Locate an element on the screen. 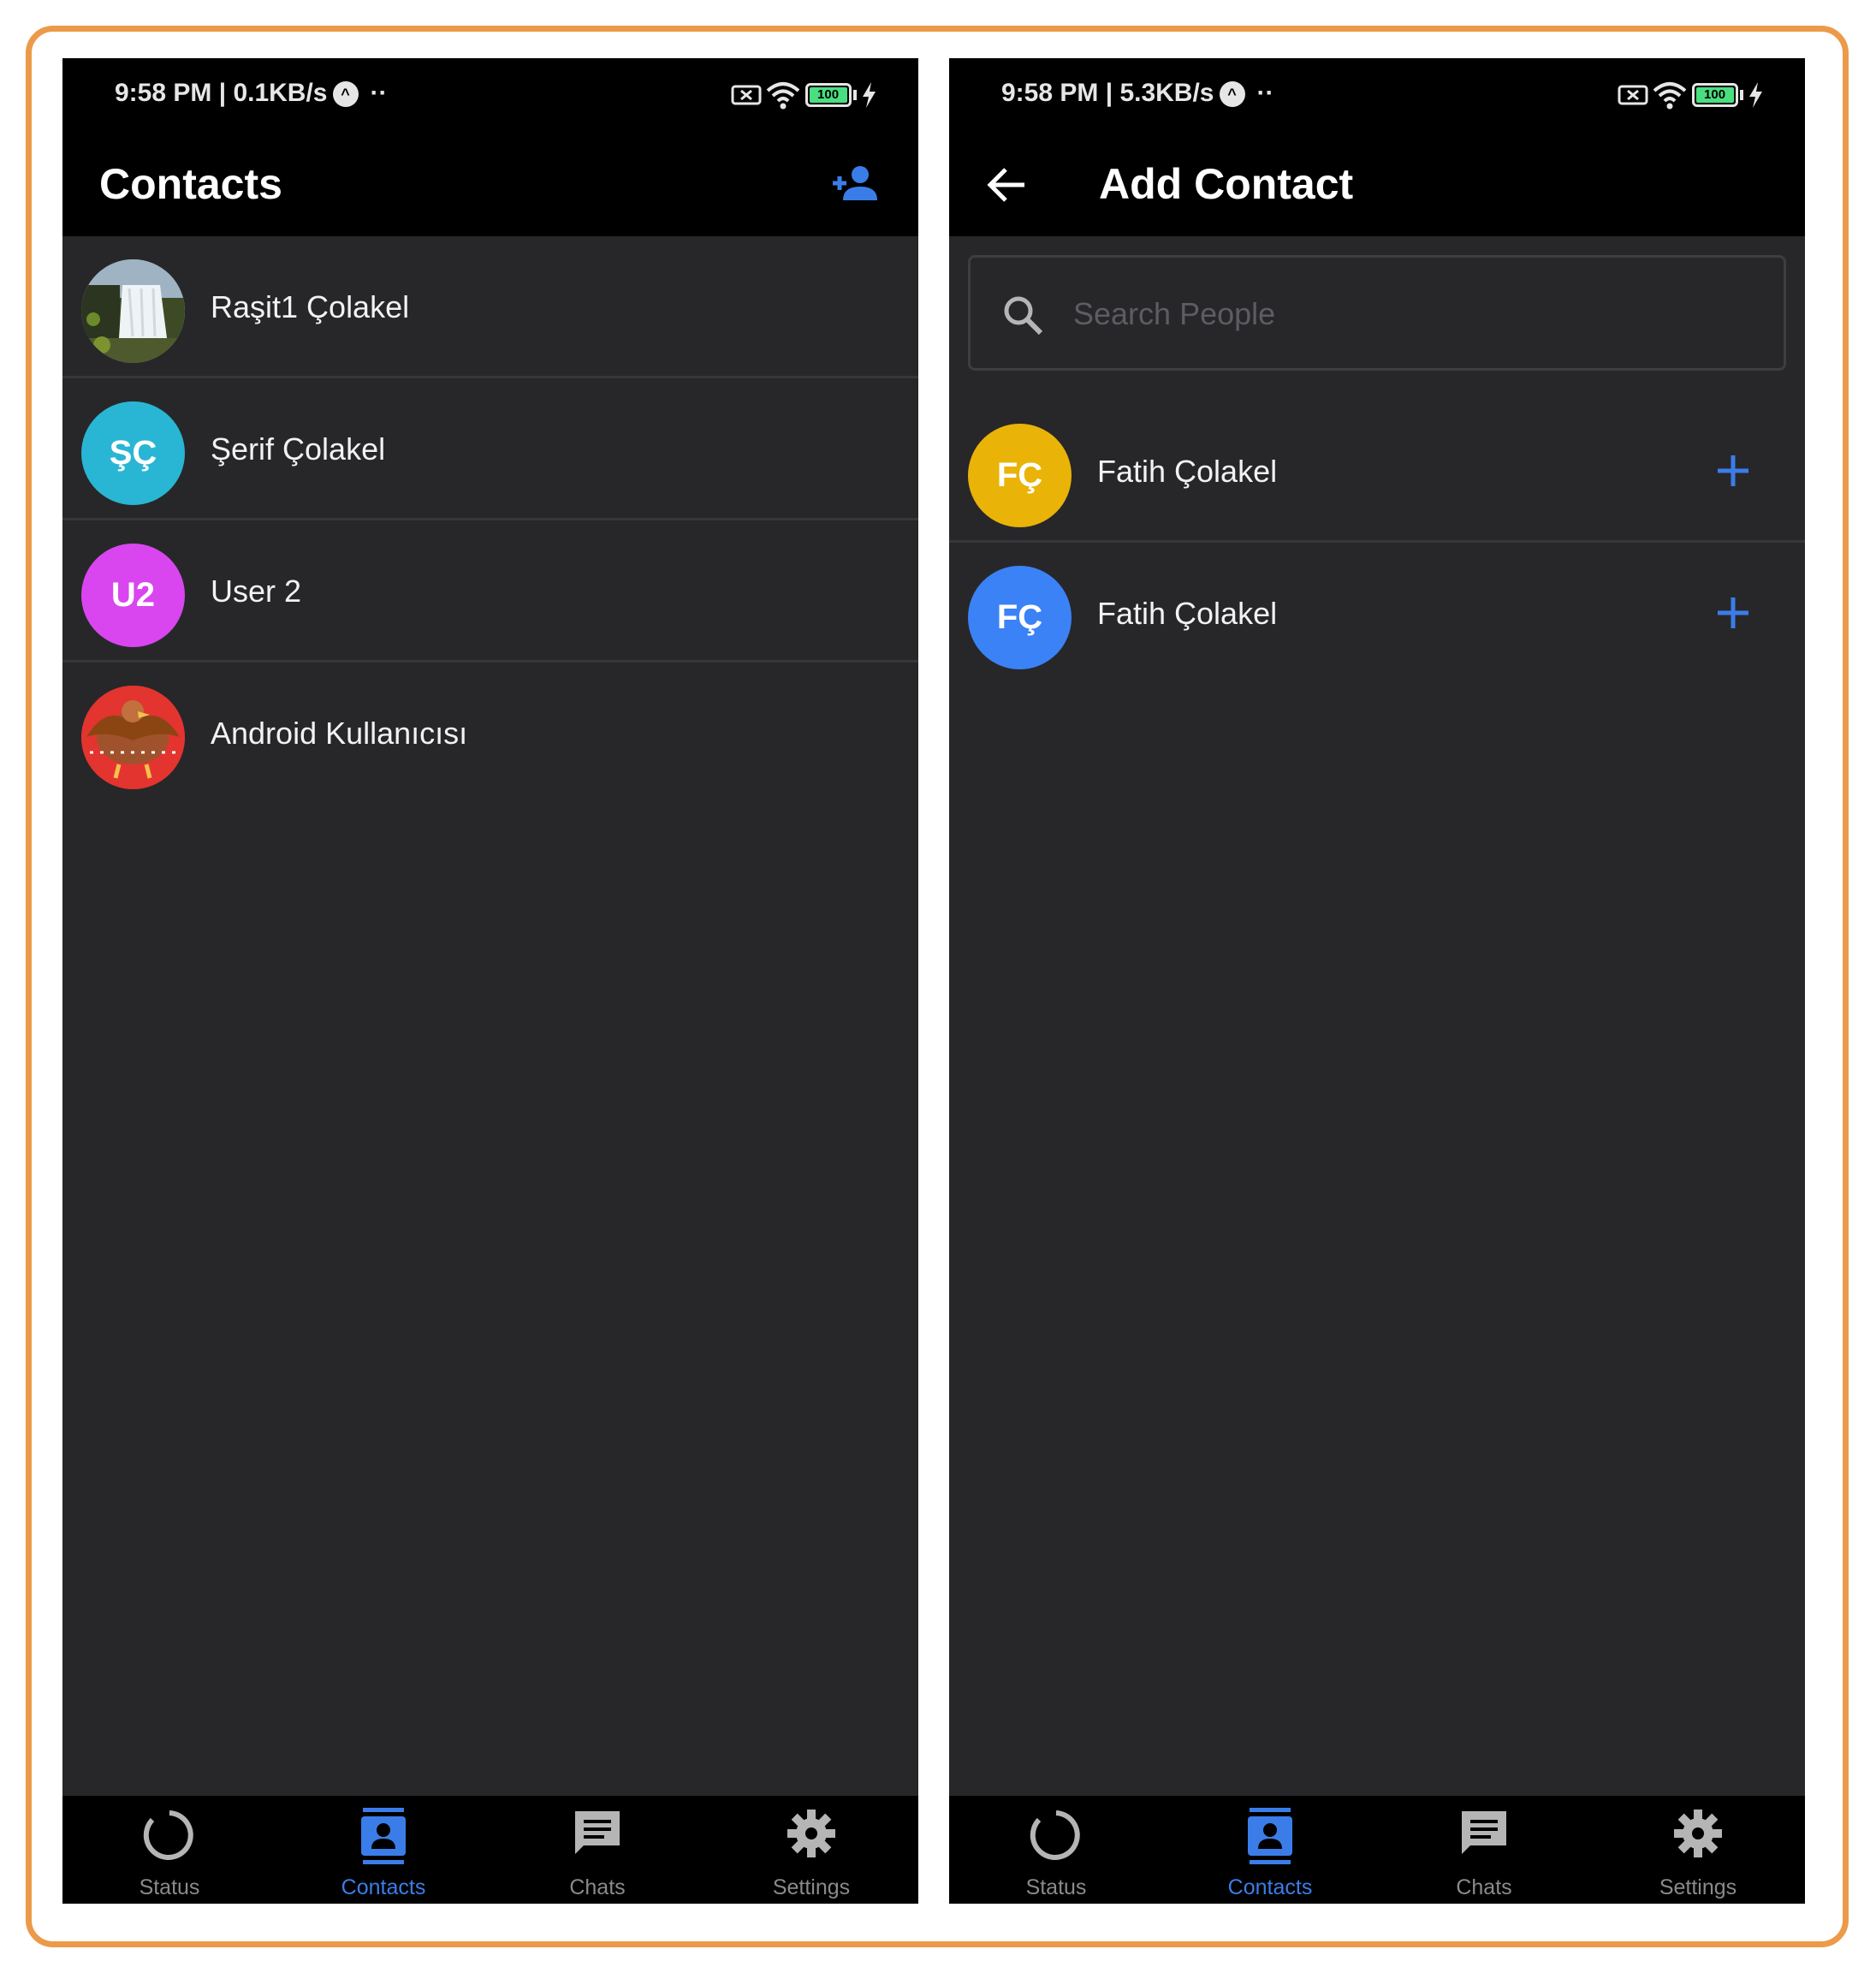  contact-name: Android Kullanıcısı is located at coordinates (339, 733).